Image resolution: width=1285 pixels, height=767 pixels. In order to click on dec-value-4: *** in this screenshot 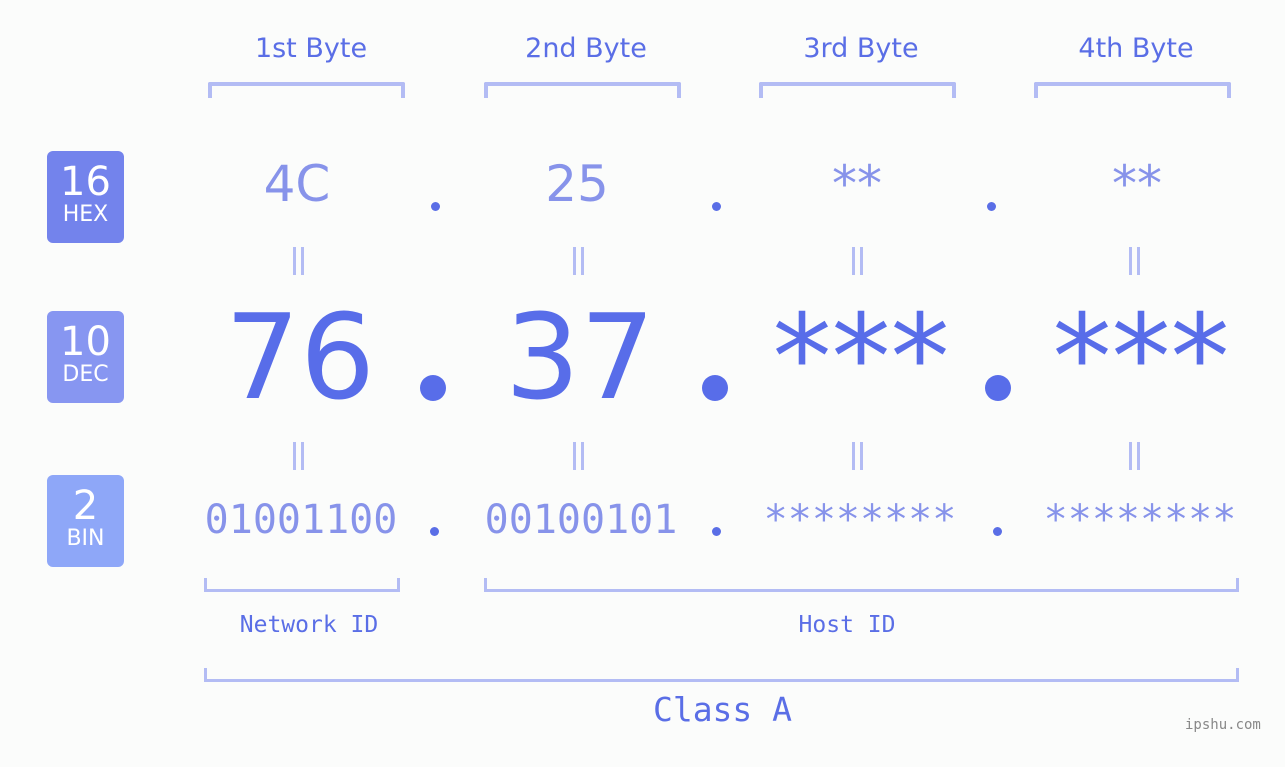, I will do `click(1141, 357)`.